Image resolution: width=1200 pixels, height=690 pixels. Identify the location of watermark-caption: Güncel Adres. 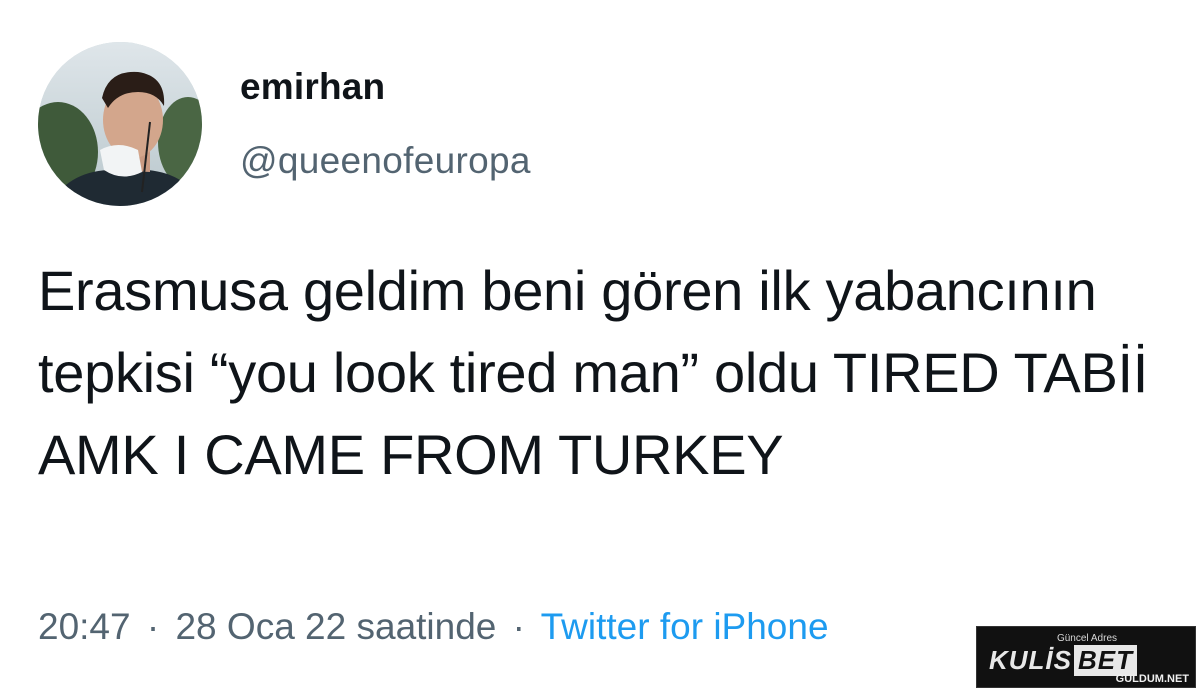
(1087, 638).